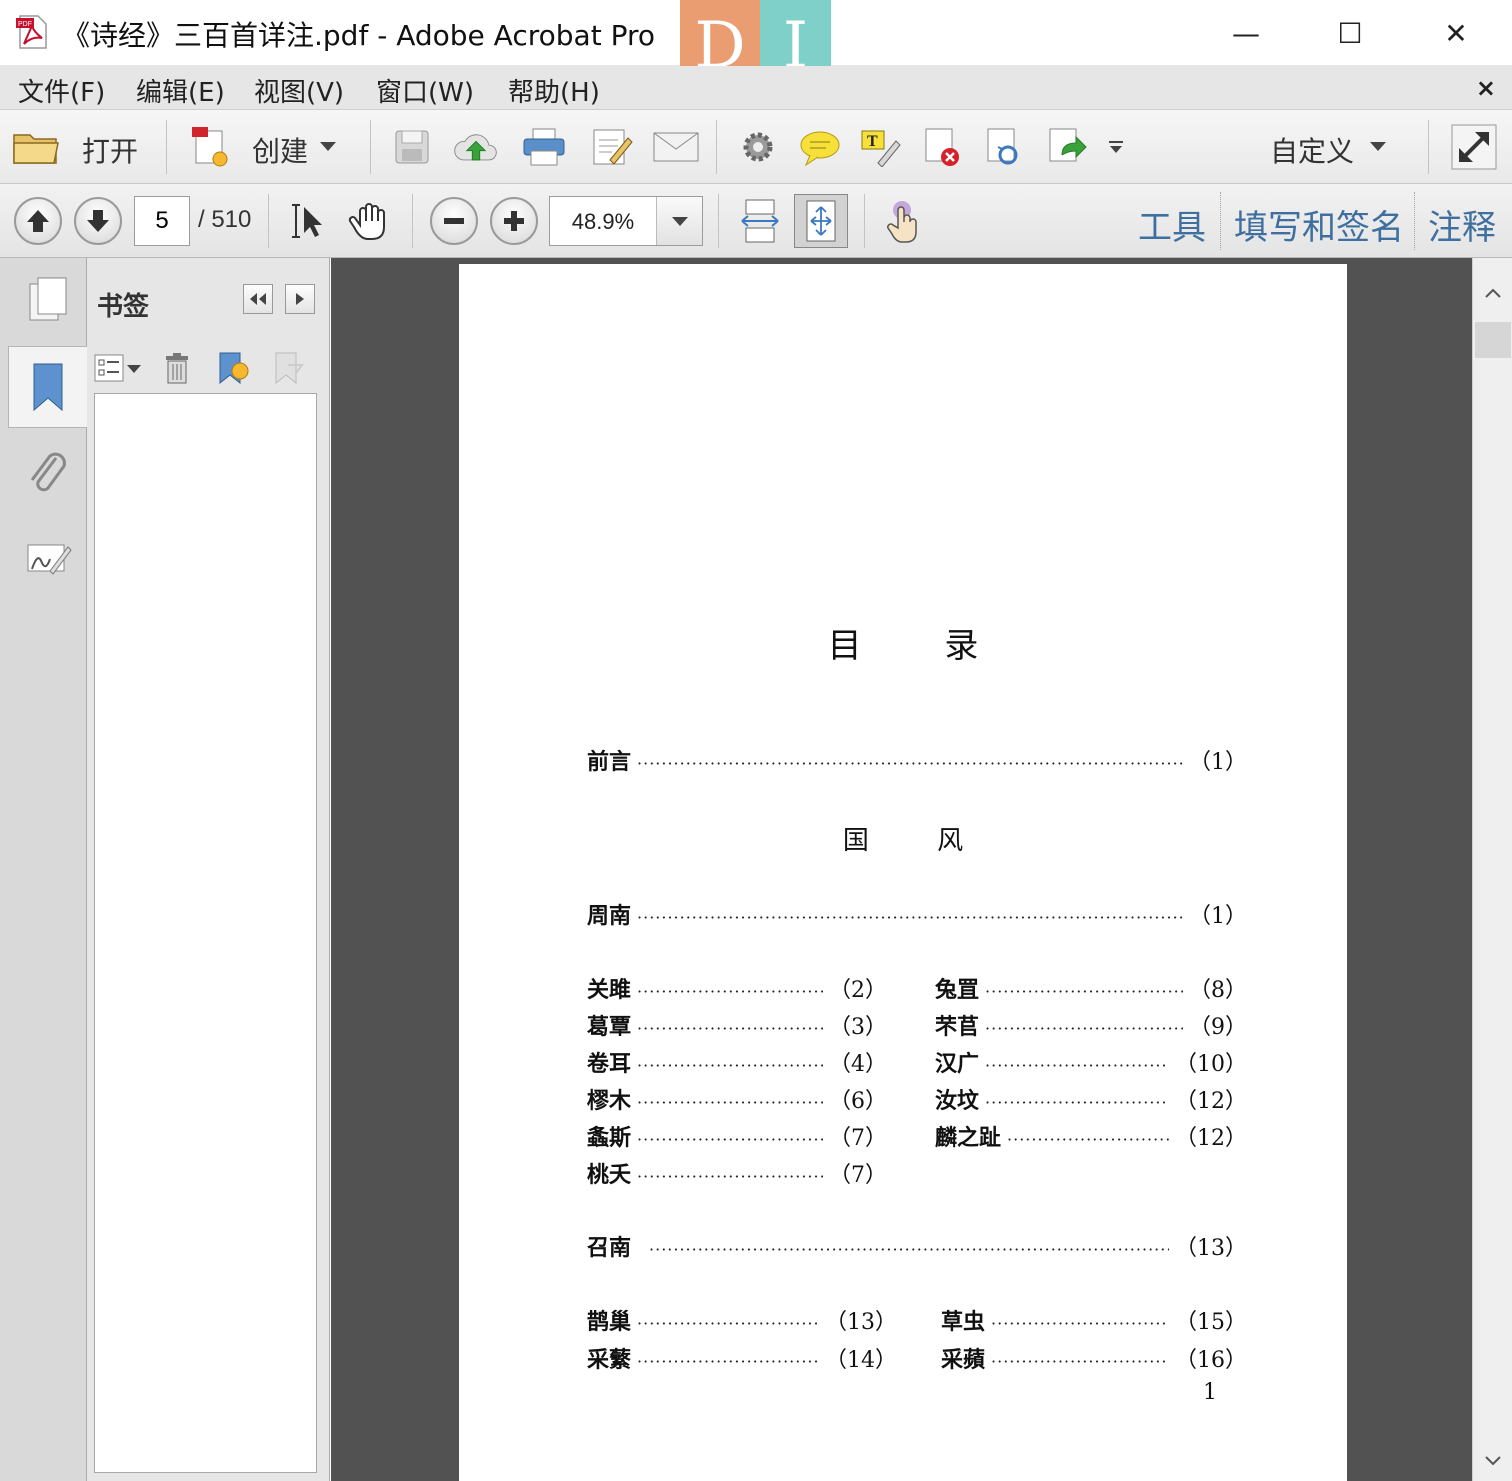 This screenshot has height=1481, width=1512. Describe the element at coordinates (921, 646) in the screenshot. I see `toc-title: 目 录` at that location.